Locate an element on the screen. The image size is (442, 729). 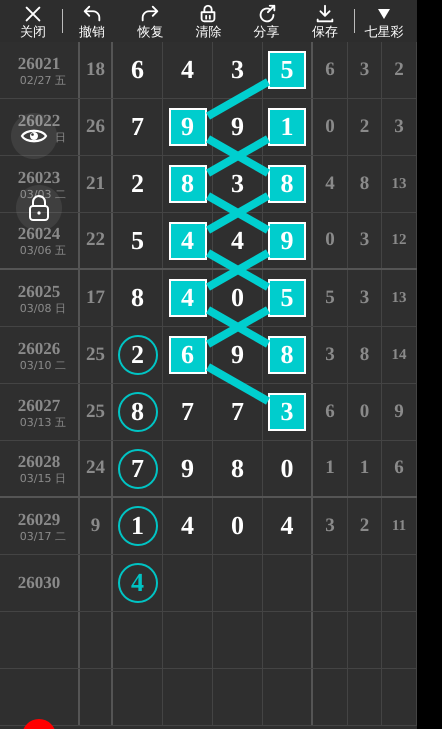
draw-date: 日 is located at coordinates (60, 137).